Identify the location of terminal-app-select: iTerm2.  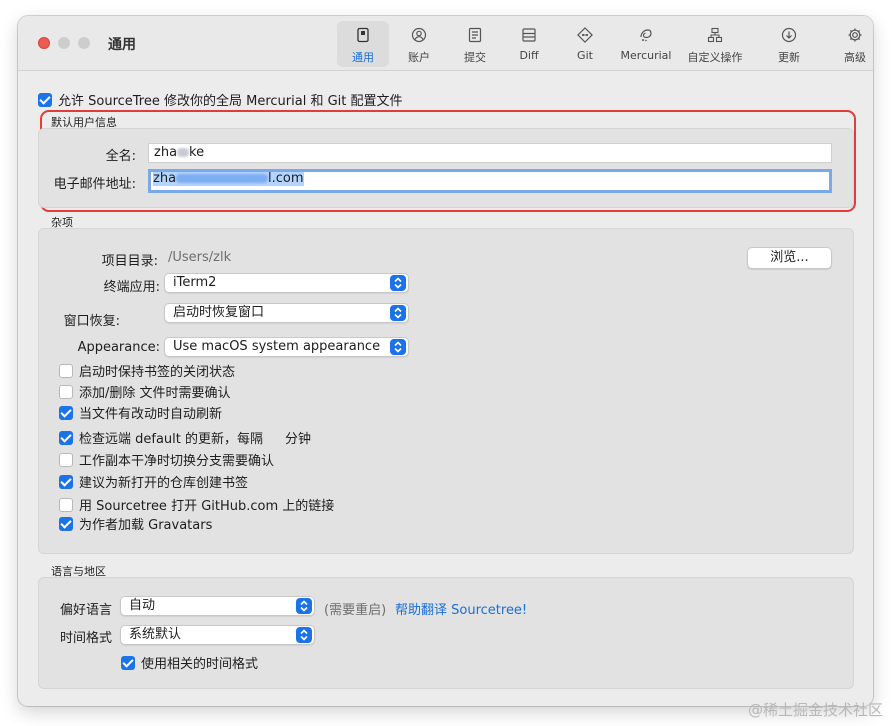
(286, 283).